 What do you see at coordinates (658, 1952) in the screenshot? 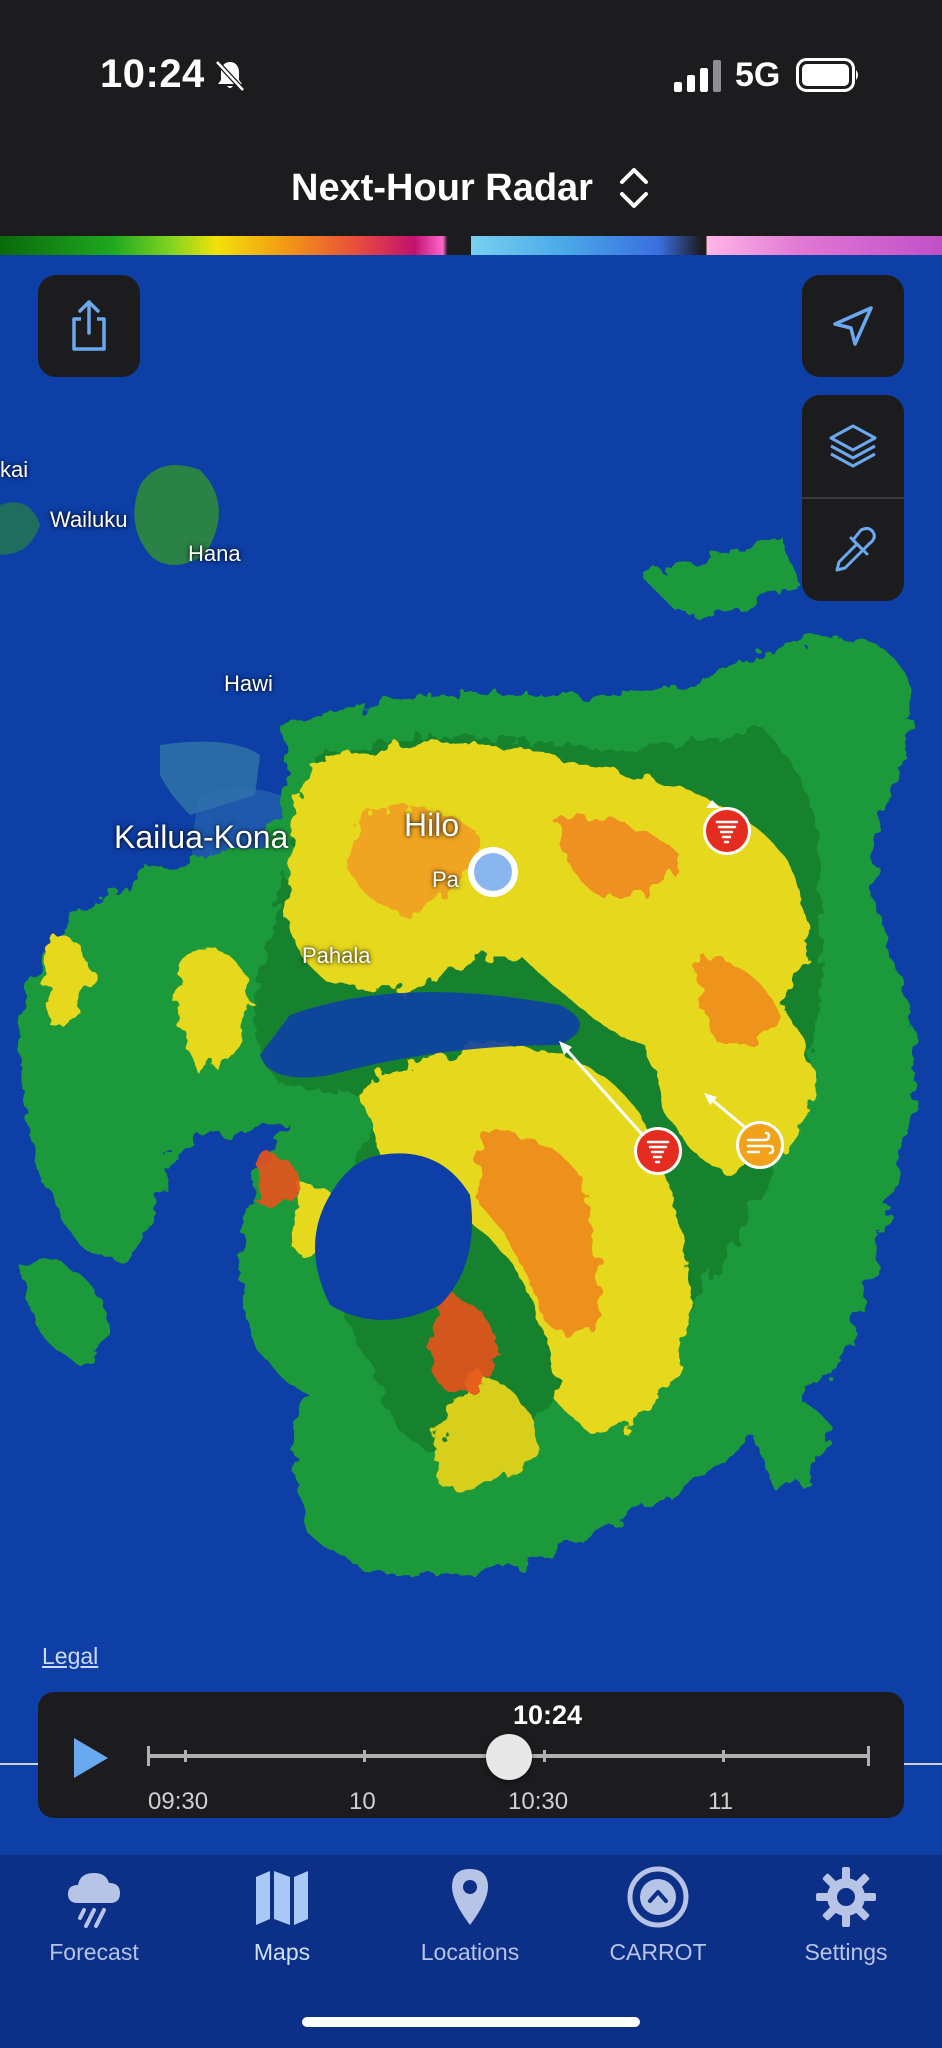
I see `tab-label: CARROT` at bounding box center [658, 1952].